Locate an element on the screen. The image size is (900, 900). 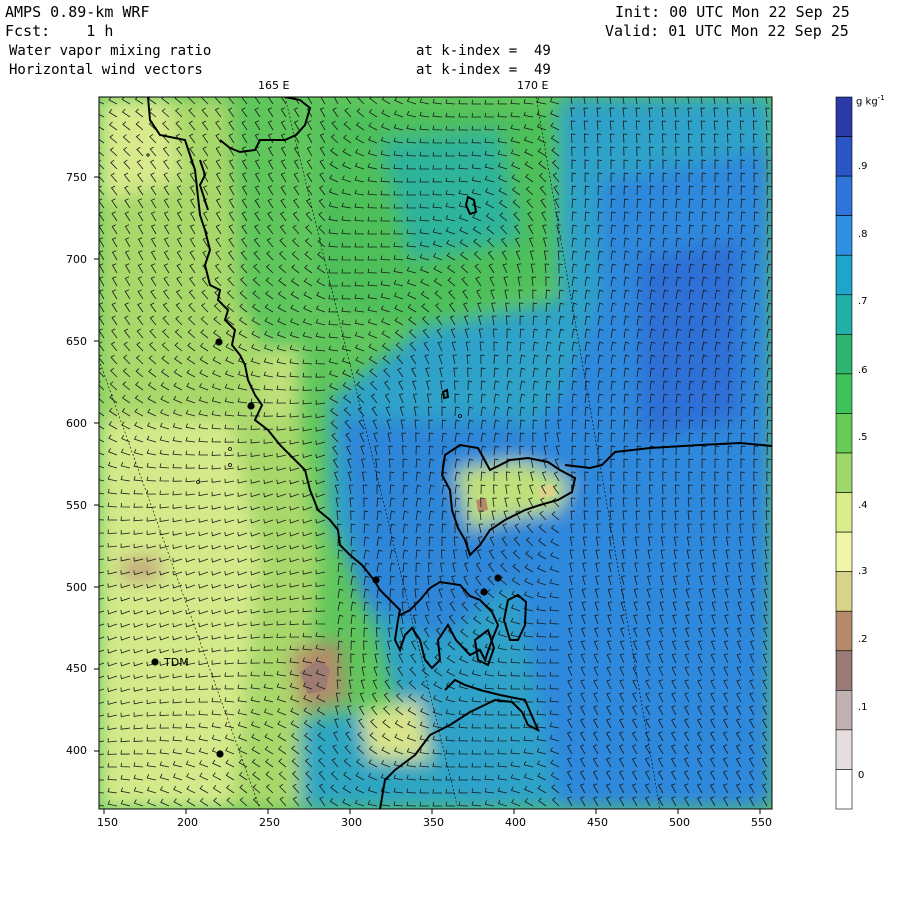
x-tick-label: 250 is located at coordinates (269, 822).